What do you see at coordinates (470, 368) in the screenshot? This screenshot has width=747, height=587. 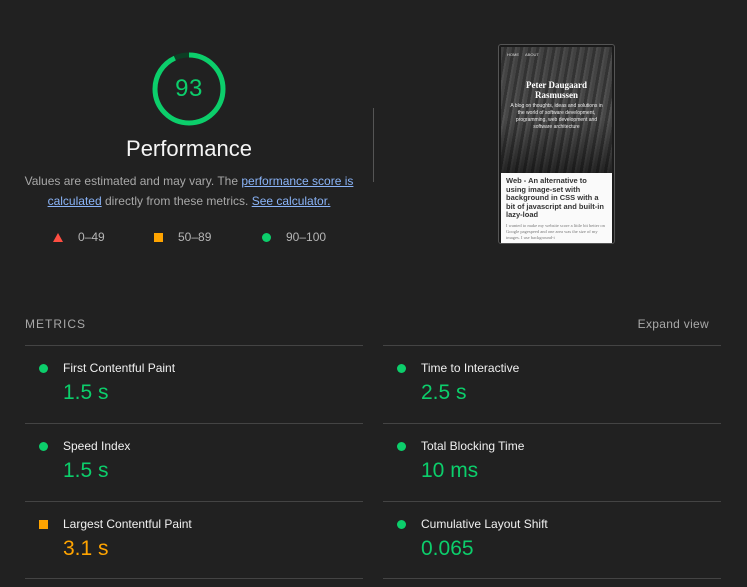 I see `metric-name: Time to Interactive` at bounding box center [470, 368].